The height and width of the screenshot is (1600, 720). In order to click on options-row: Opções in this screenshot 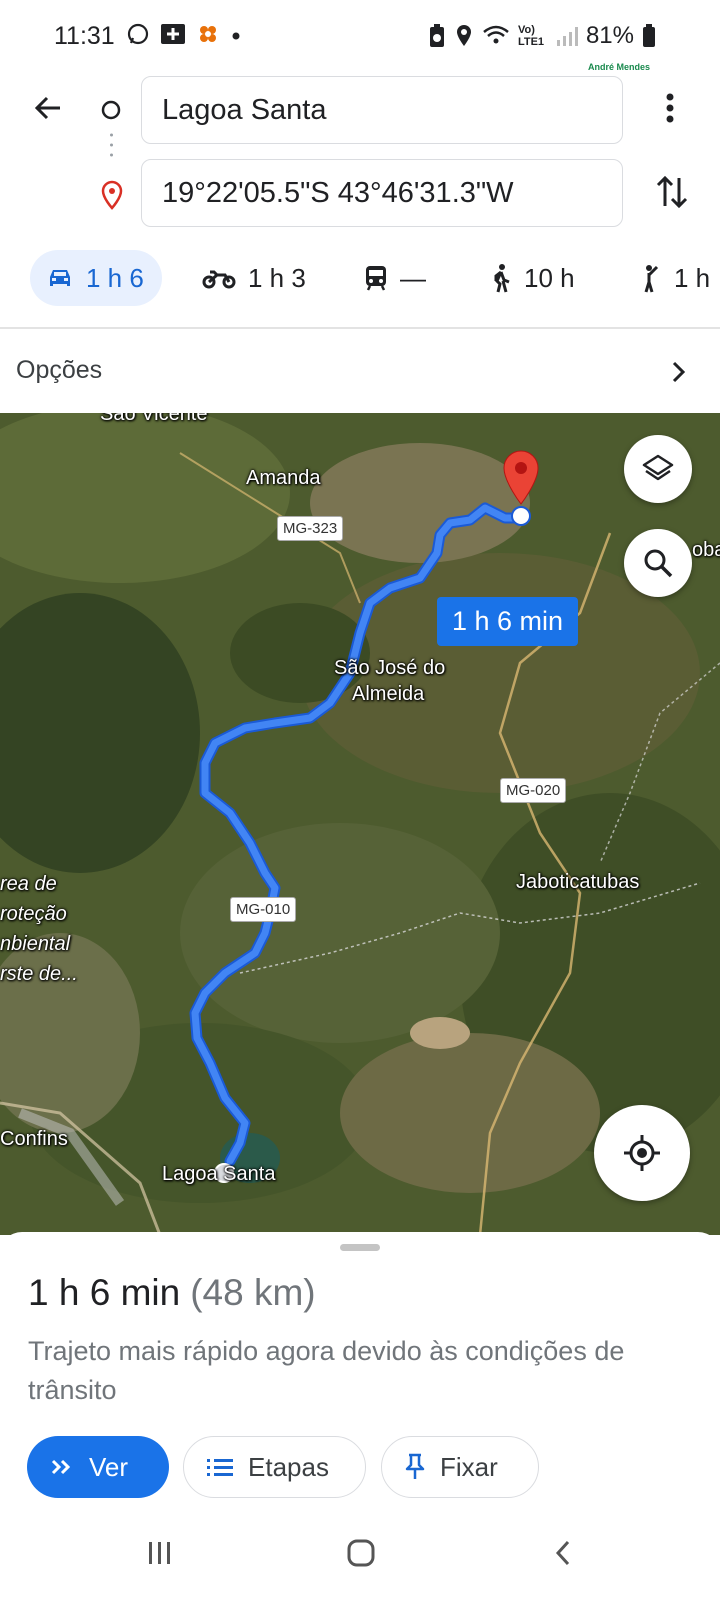, I will do `click(360, 371)`.